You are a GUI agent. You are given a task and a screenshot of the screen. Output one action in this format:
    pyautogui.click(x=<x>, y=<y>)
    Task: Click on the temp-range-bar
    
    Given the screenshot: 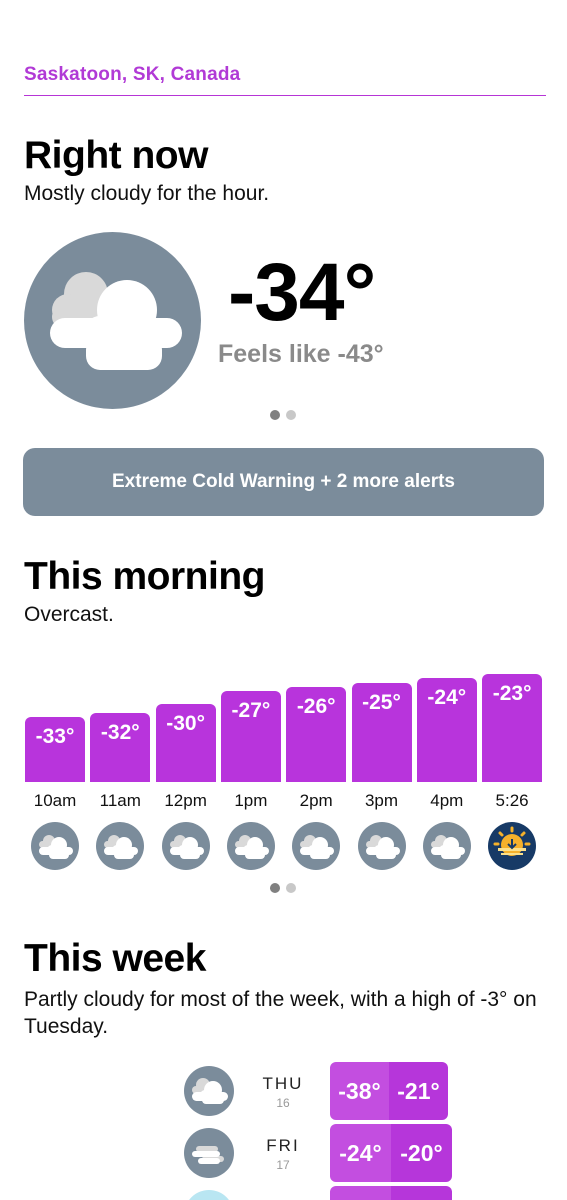 What is the action you would take?
    pyautogui.click(x=391, y=1193)
    